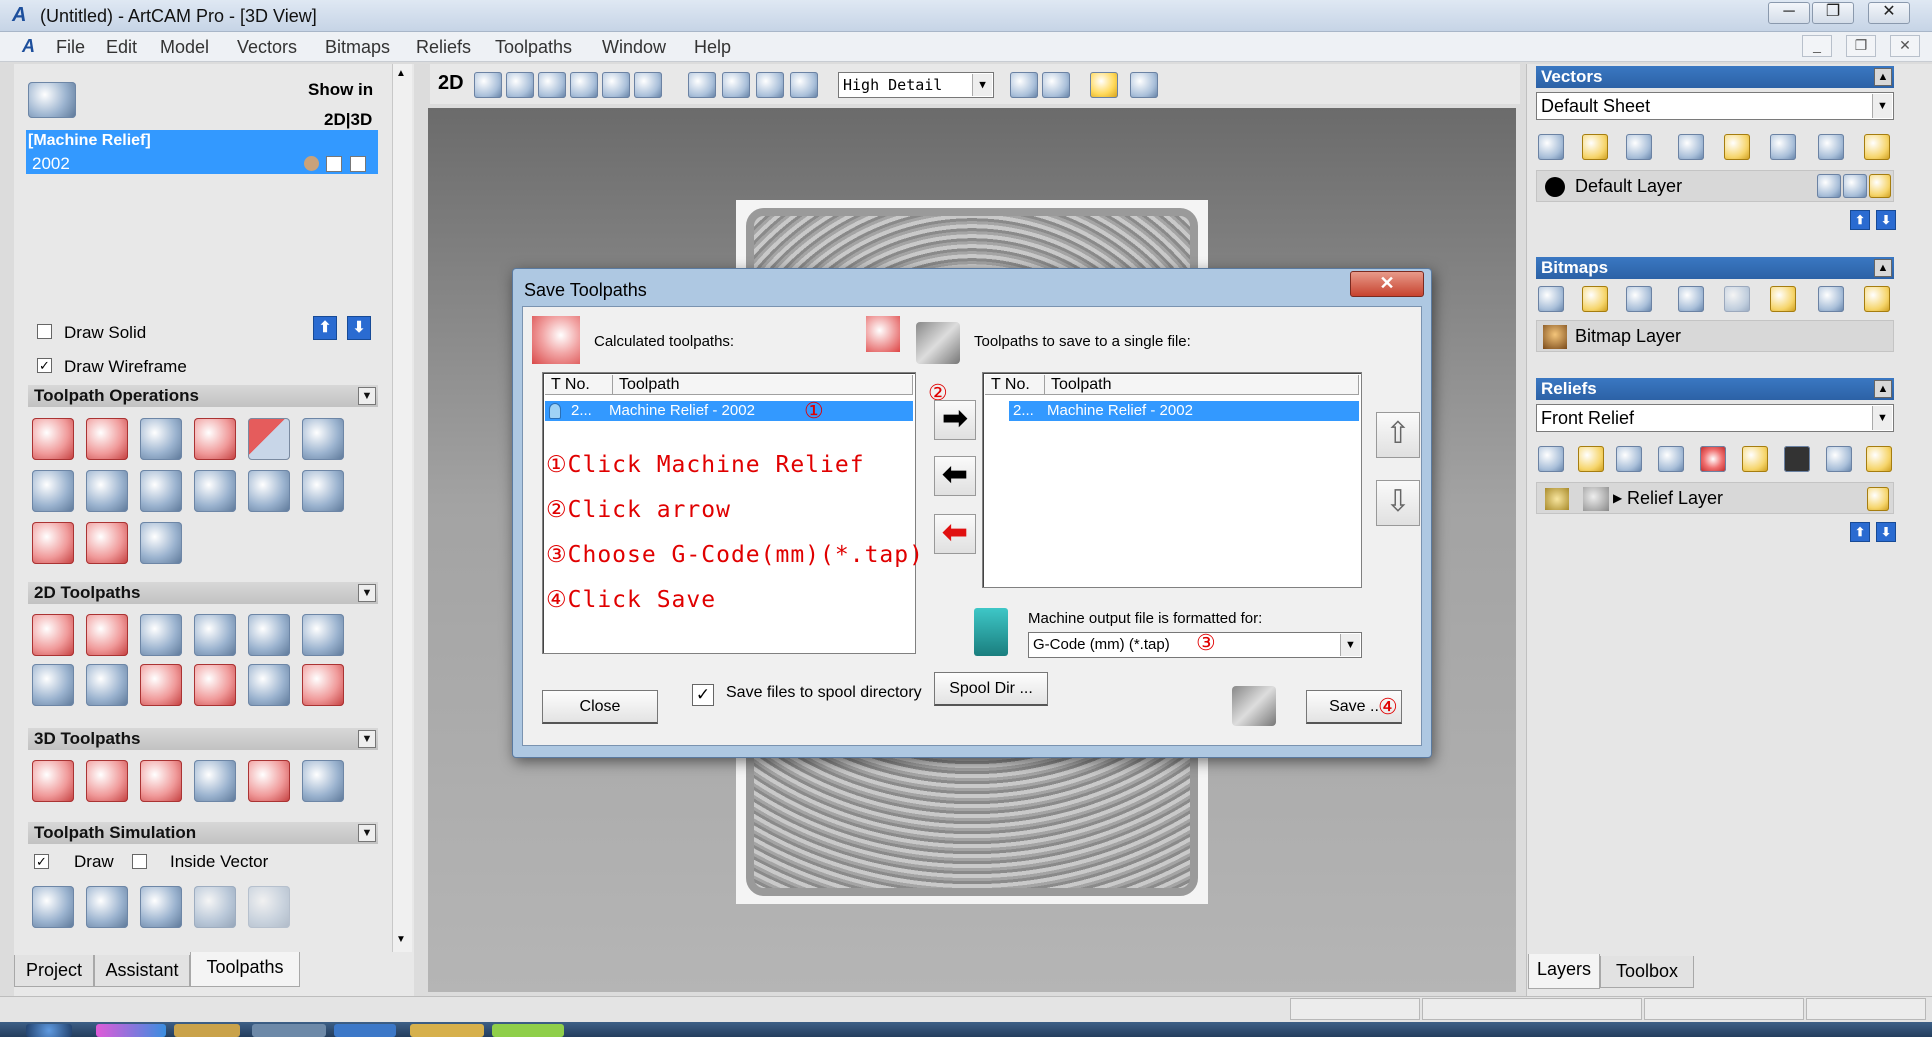 The height and width of the screenshot is (1037, 1932). I want to click on column-header-tno: T No., so click(1015, 385).